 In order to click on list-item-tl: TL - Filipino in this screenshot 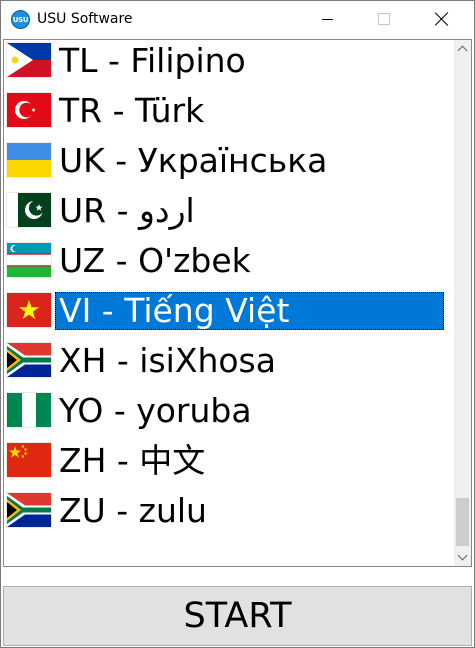, I will do `click(228, 62)`.